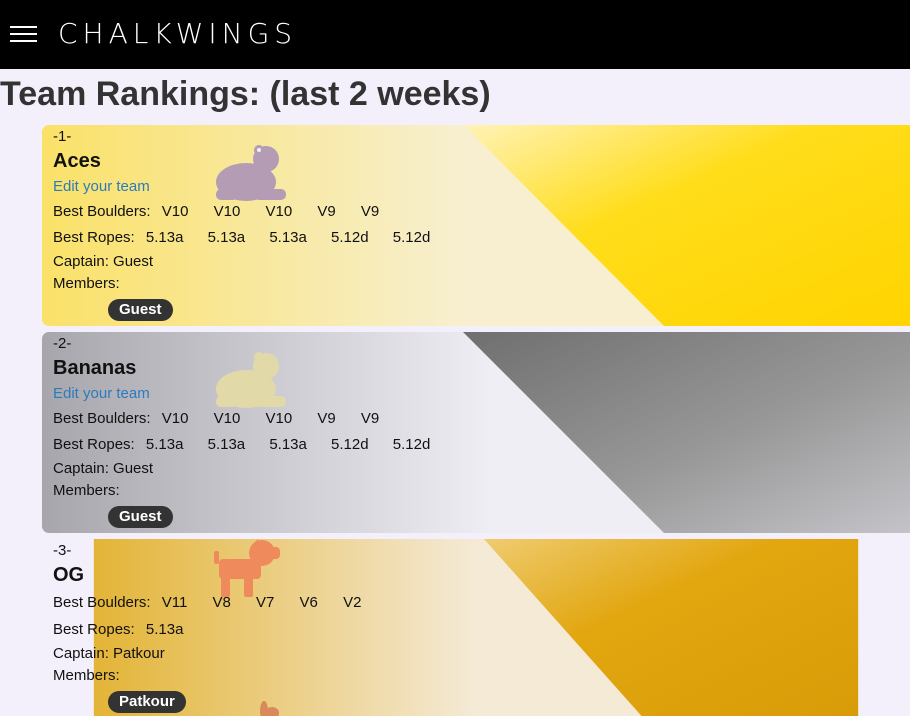 This screenshot has height=716, width=910. I want to click on team-name: OG, so click(69, 575).